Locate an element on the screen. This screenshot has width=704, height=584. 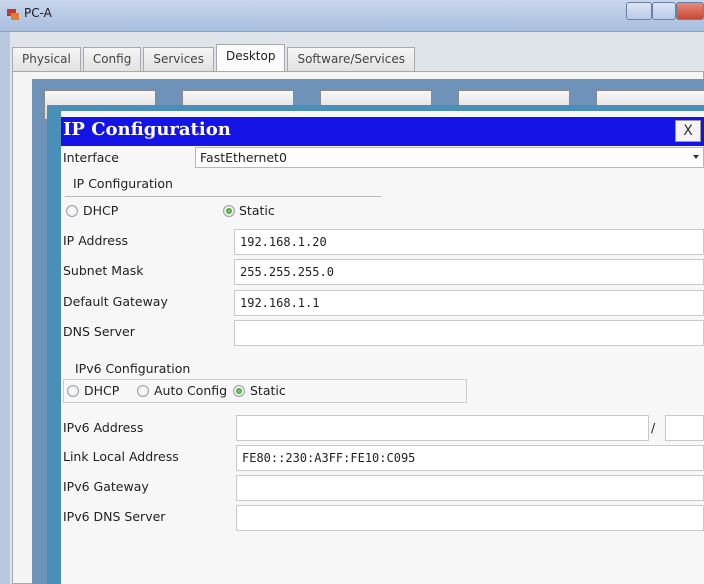
ipv6-dns-server-label: IPv6 DNS Server is located at coordinates (114, 516).